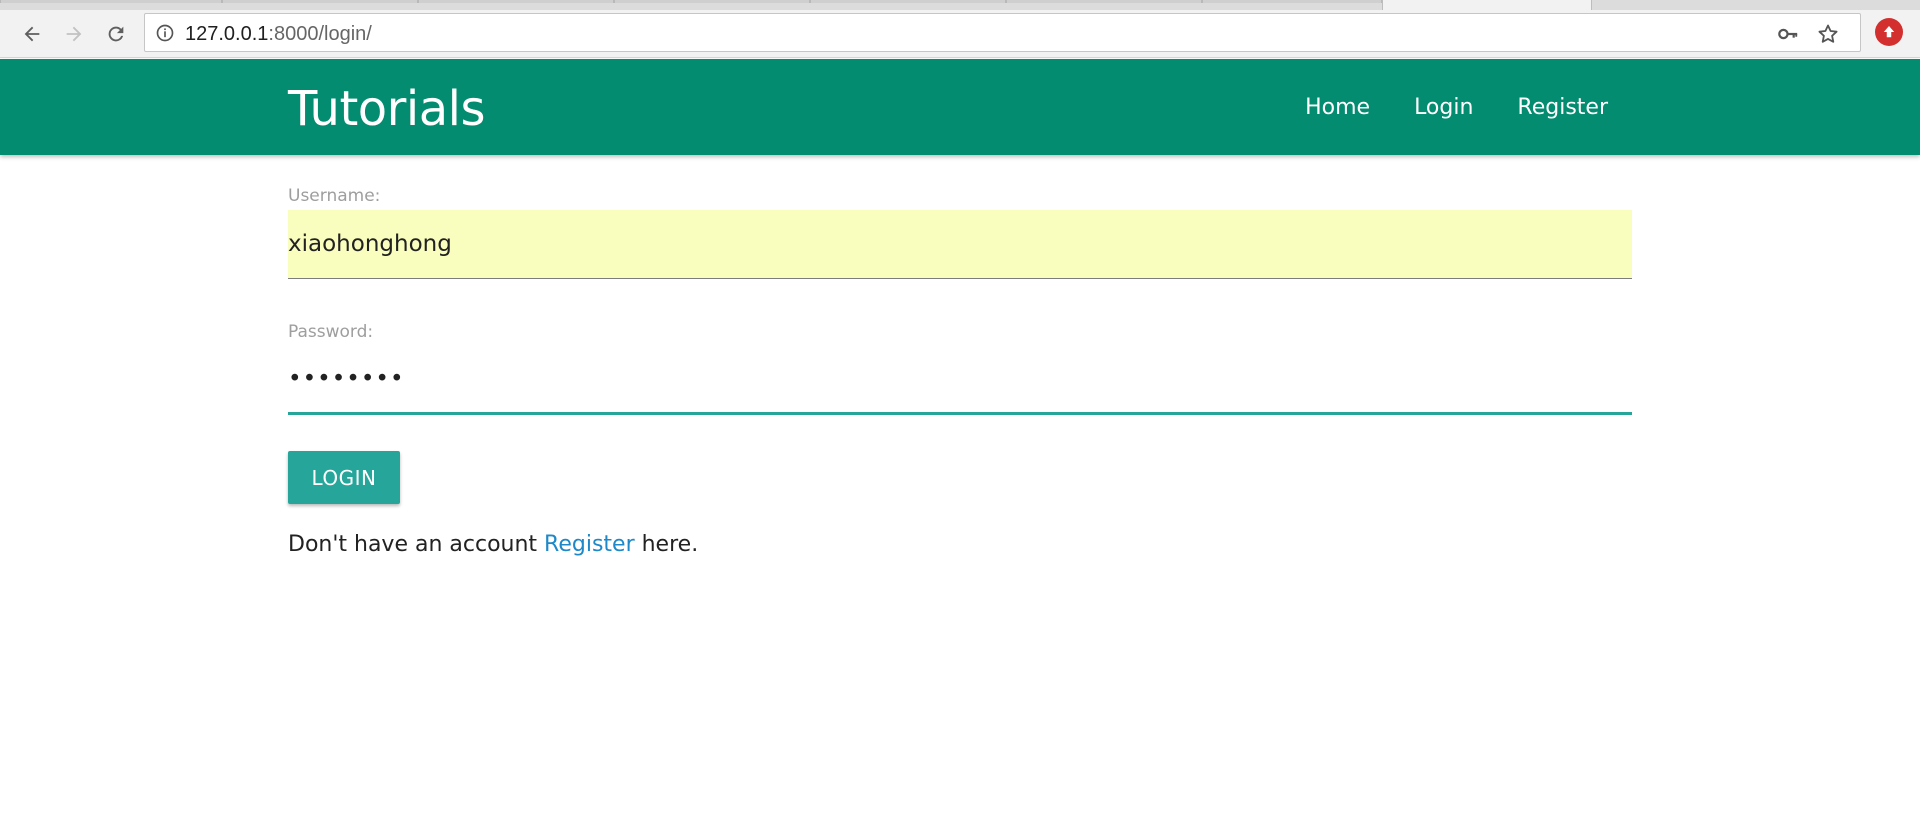 This screenshot has width=1920, height=814. I want to click on browser-toolbar: 127.0.0.1:8000/login/, so click(960, 34).